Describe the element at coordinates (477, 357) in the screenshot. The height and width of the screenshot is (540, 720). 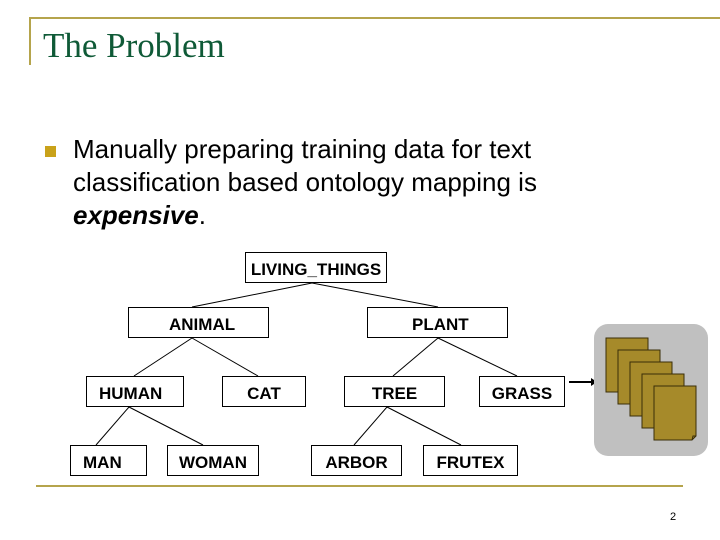
I see `edge-plant-grass` at that location.